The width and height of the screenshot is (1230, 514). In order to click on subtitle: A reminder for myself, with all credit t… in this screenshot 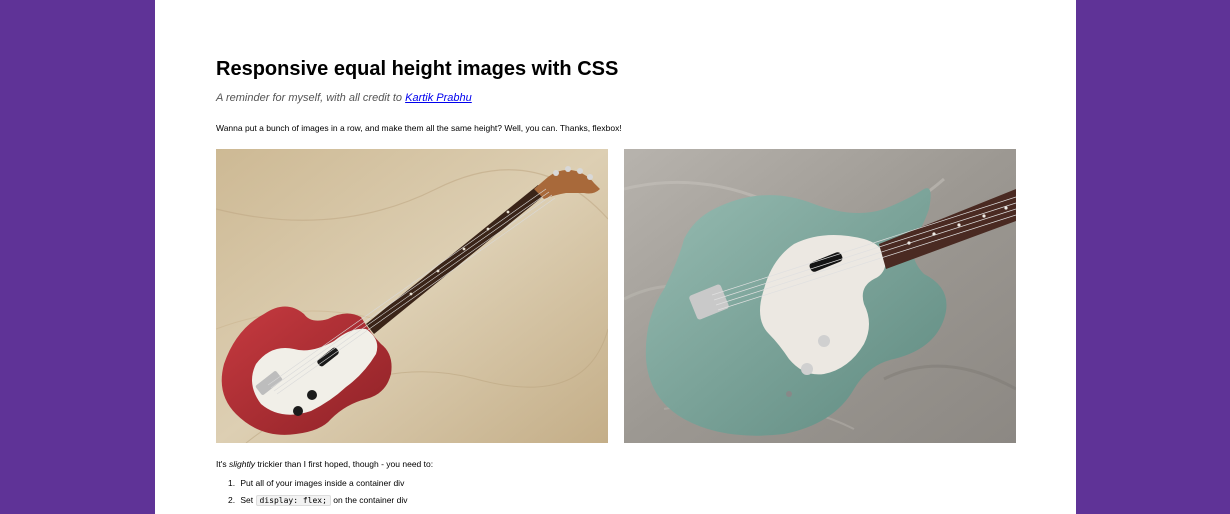, I will do `click(344, 98)`.